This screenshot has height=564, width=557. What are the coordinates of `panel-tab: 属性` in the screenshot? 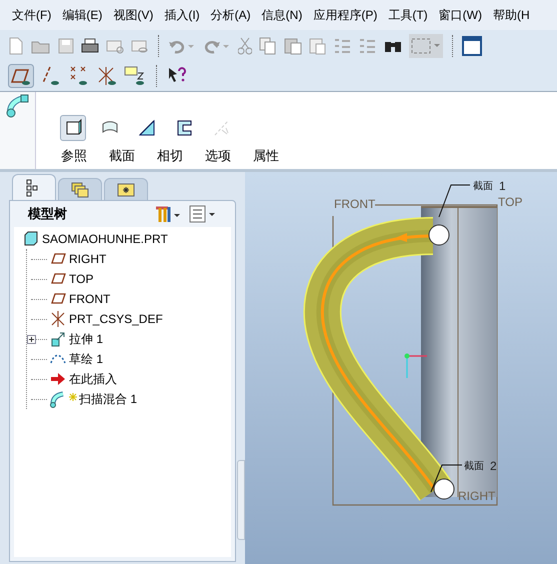 It's located at (266, 155).